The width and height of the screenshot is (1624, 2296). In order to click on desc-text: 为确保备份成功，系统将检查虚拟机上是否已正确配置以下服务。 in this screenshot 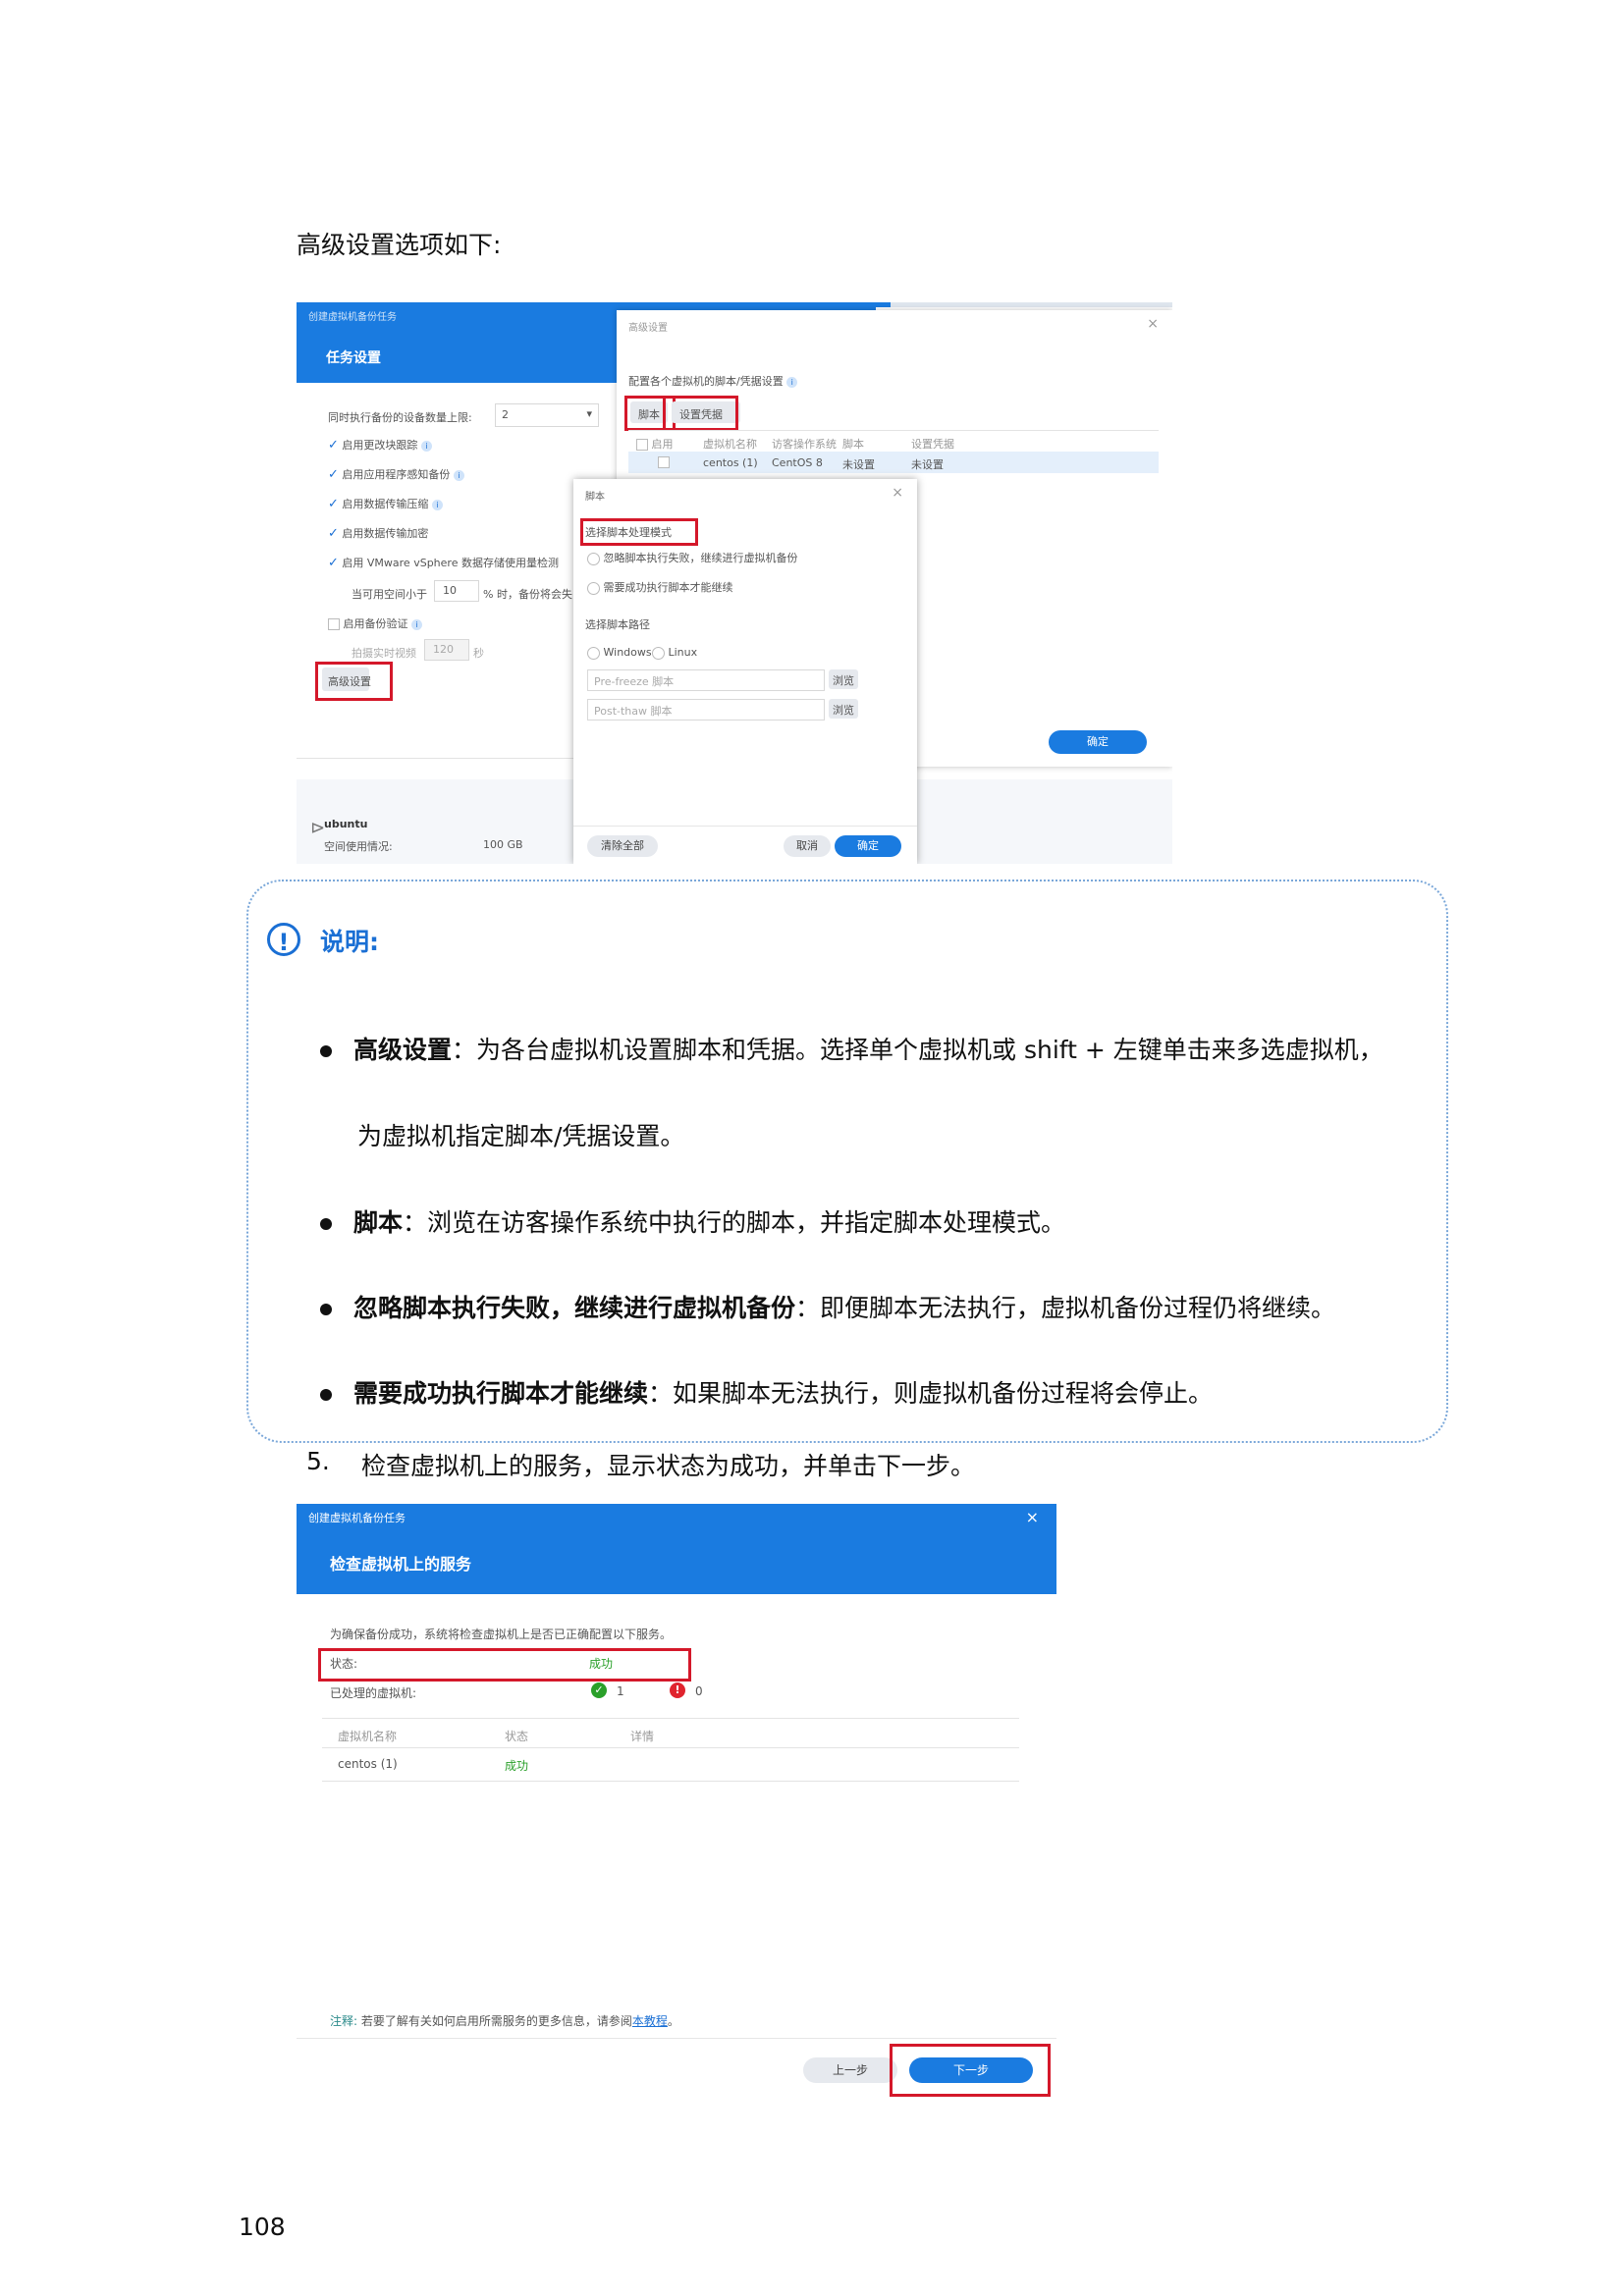, I will do `click(501, 1634)`.